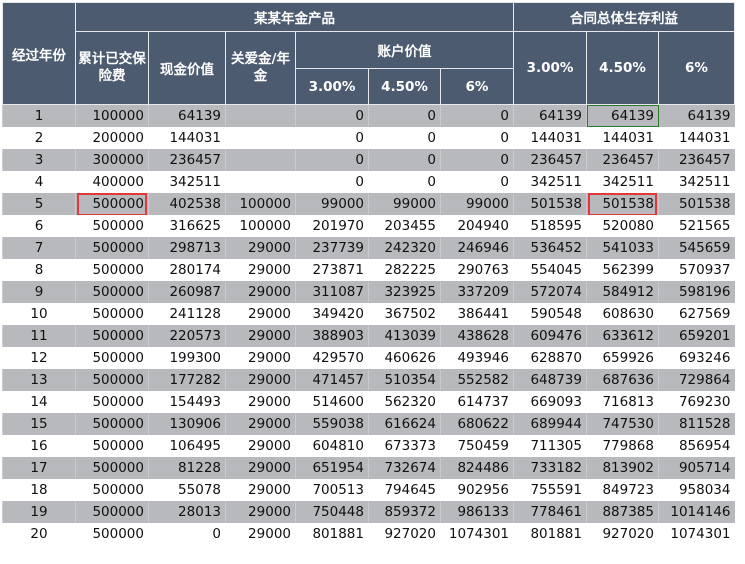 The height and width of the screenshot is (564, 745). What do you see at coordinates (332, 445) in the screenshot?
I see `cell-account-3: 604810` at bounding box center [332, 445].